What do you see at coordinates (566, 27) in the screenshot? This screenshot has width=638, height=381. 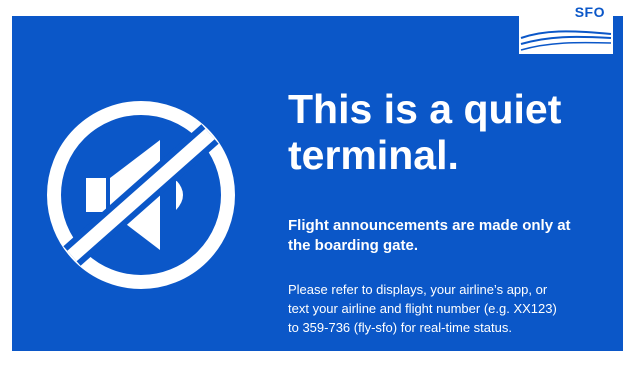 I see `sfo-logo: SFO` at bounding box center [566, 27].